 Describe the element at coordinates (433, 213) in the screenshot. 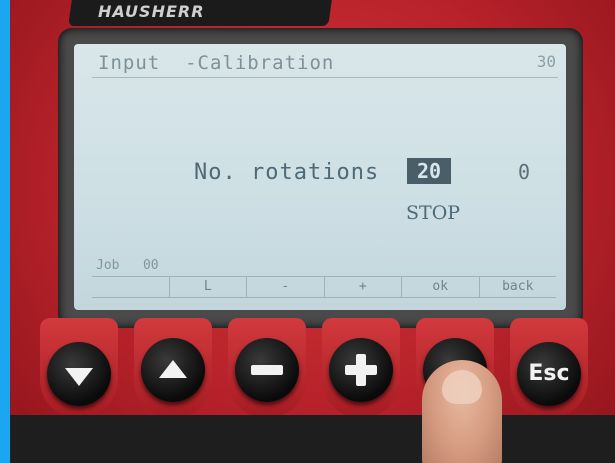

I see `status-text: STOP` at that location.